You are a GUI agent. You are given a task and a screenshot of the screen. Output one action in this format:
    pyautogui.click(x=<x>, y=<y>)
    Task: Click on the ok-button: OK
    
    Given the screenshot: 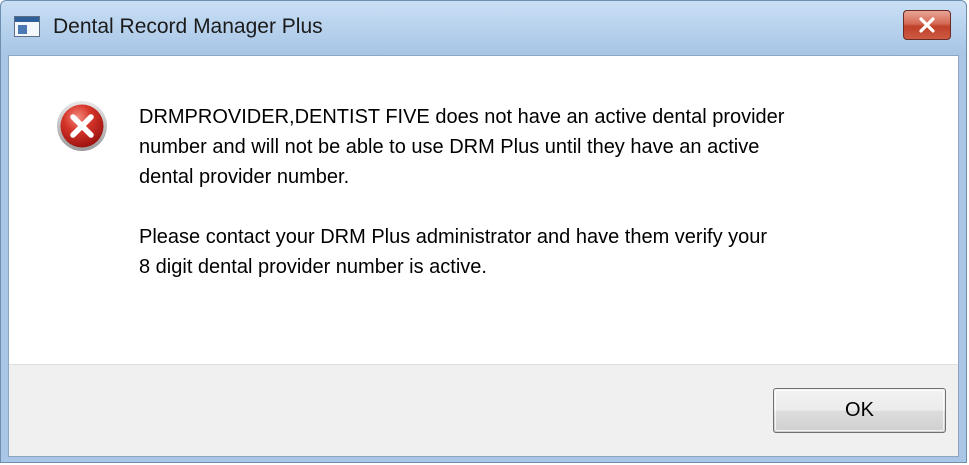 What is the action you would take?
    pyautogui.click(x=859, y=410)
    